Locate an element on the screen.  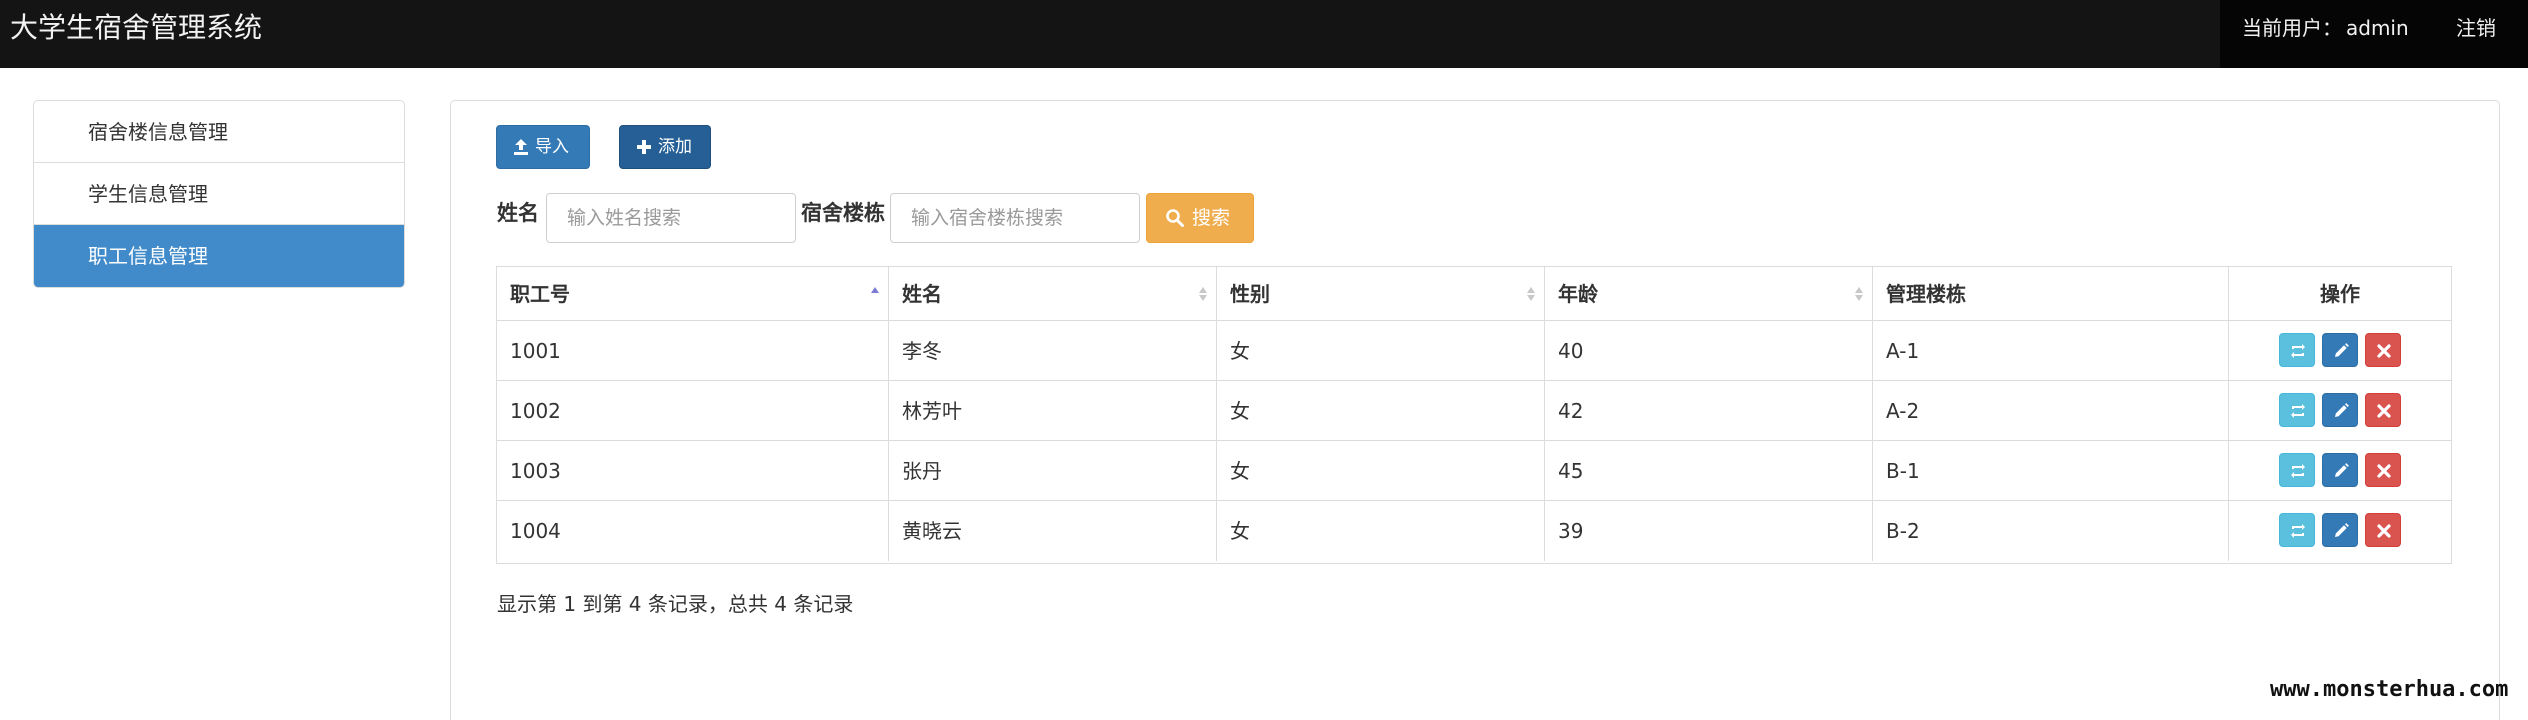
table-row: 1004 黄晓云 女 39 B-2 is located at coordinates (1474, 531).